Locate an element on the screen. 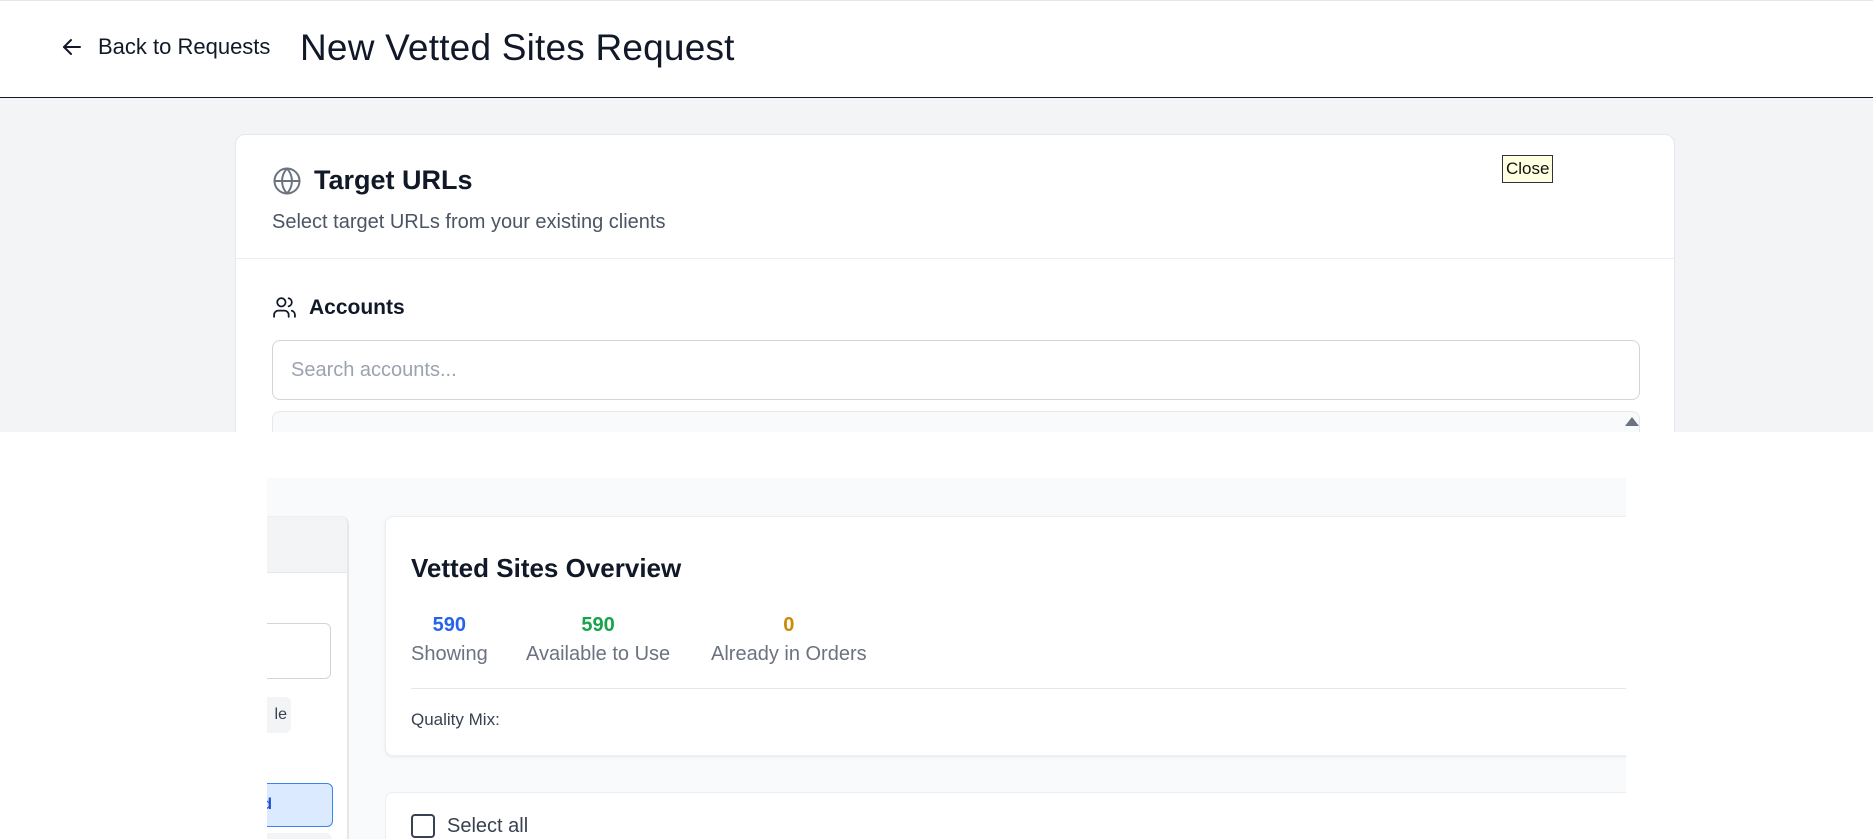  accounts-heading: Accounts is located at coordinates (338, 307).